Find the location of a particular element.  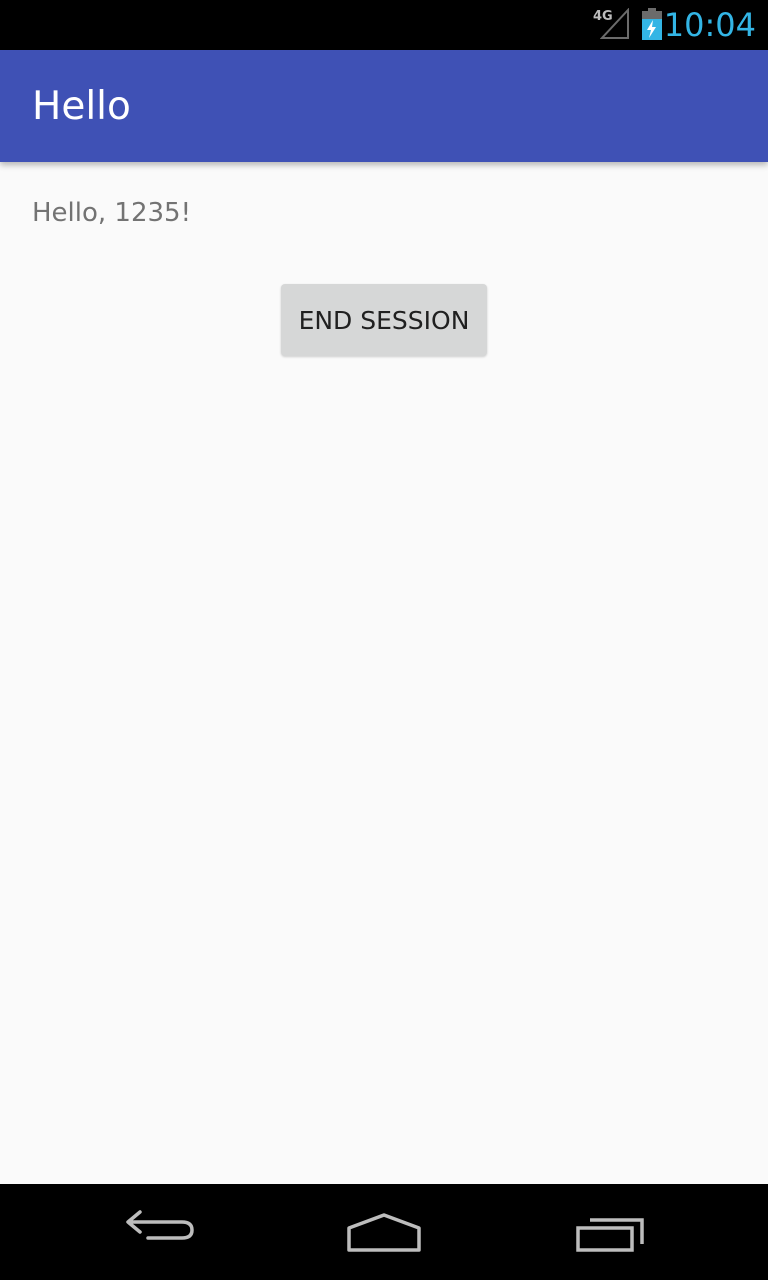

recents-icon is located at coordinates (611, 1232).